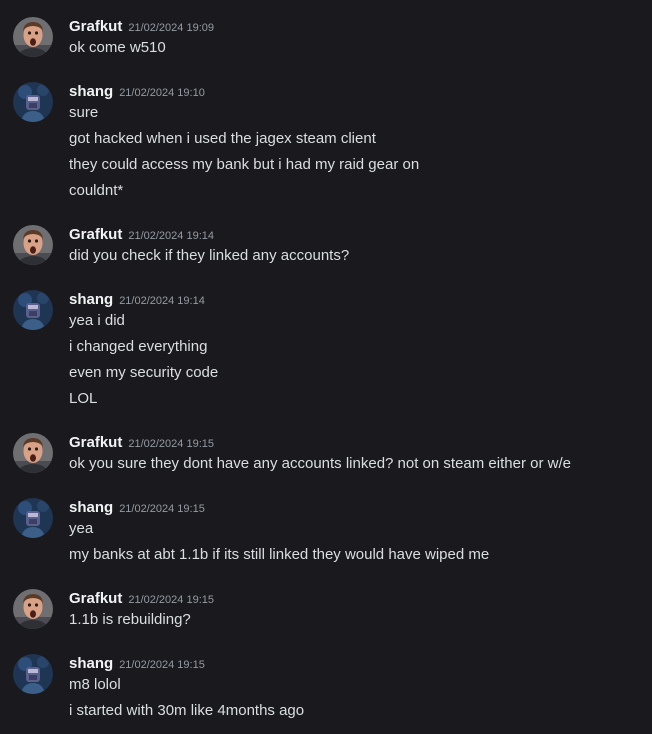  Describe the element at coordinates (117, 47) in the screenshot. I see `message-text: ok come w510` at that location.